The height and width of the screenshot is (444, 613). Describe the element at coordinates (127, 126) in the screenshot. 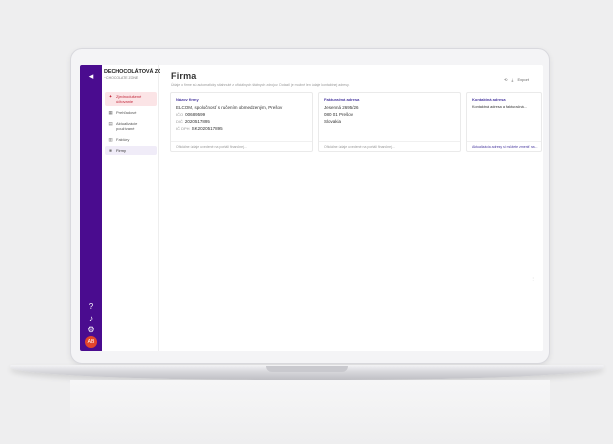

I see `sidebar-item-label: Aktualizácie používané` at that location.